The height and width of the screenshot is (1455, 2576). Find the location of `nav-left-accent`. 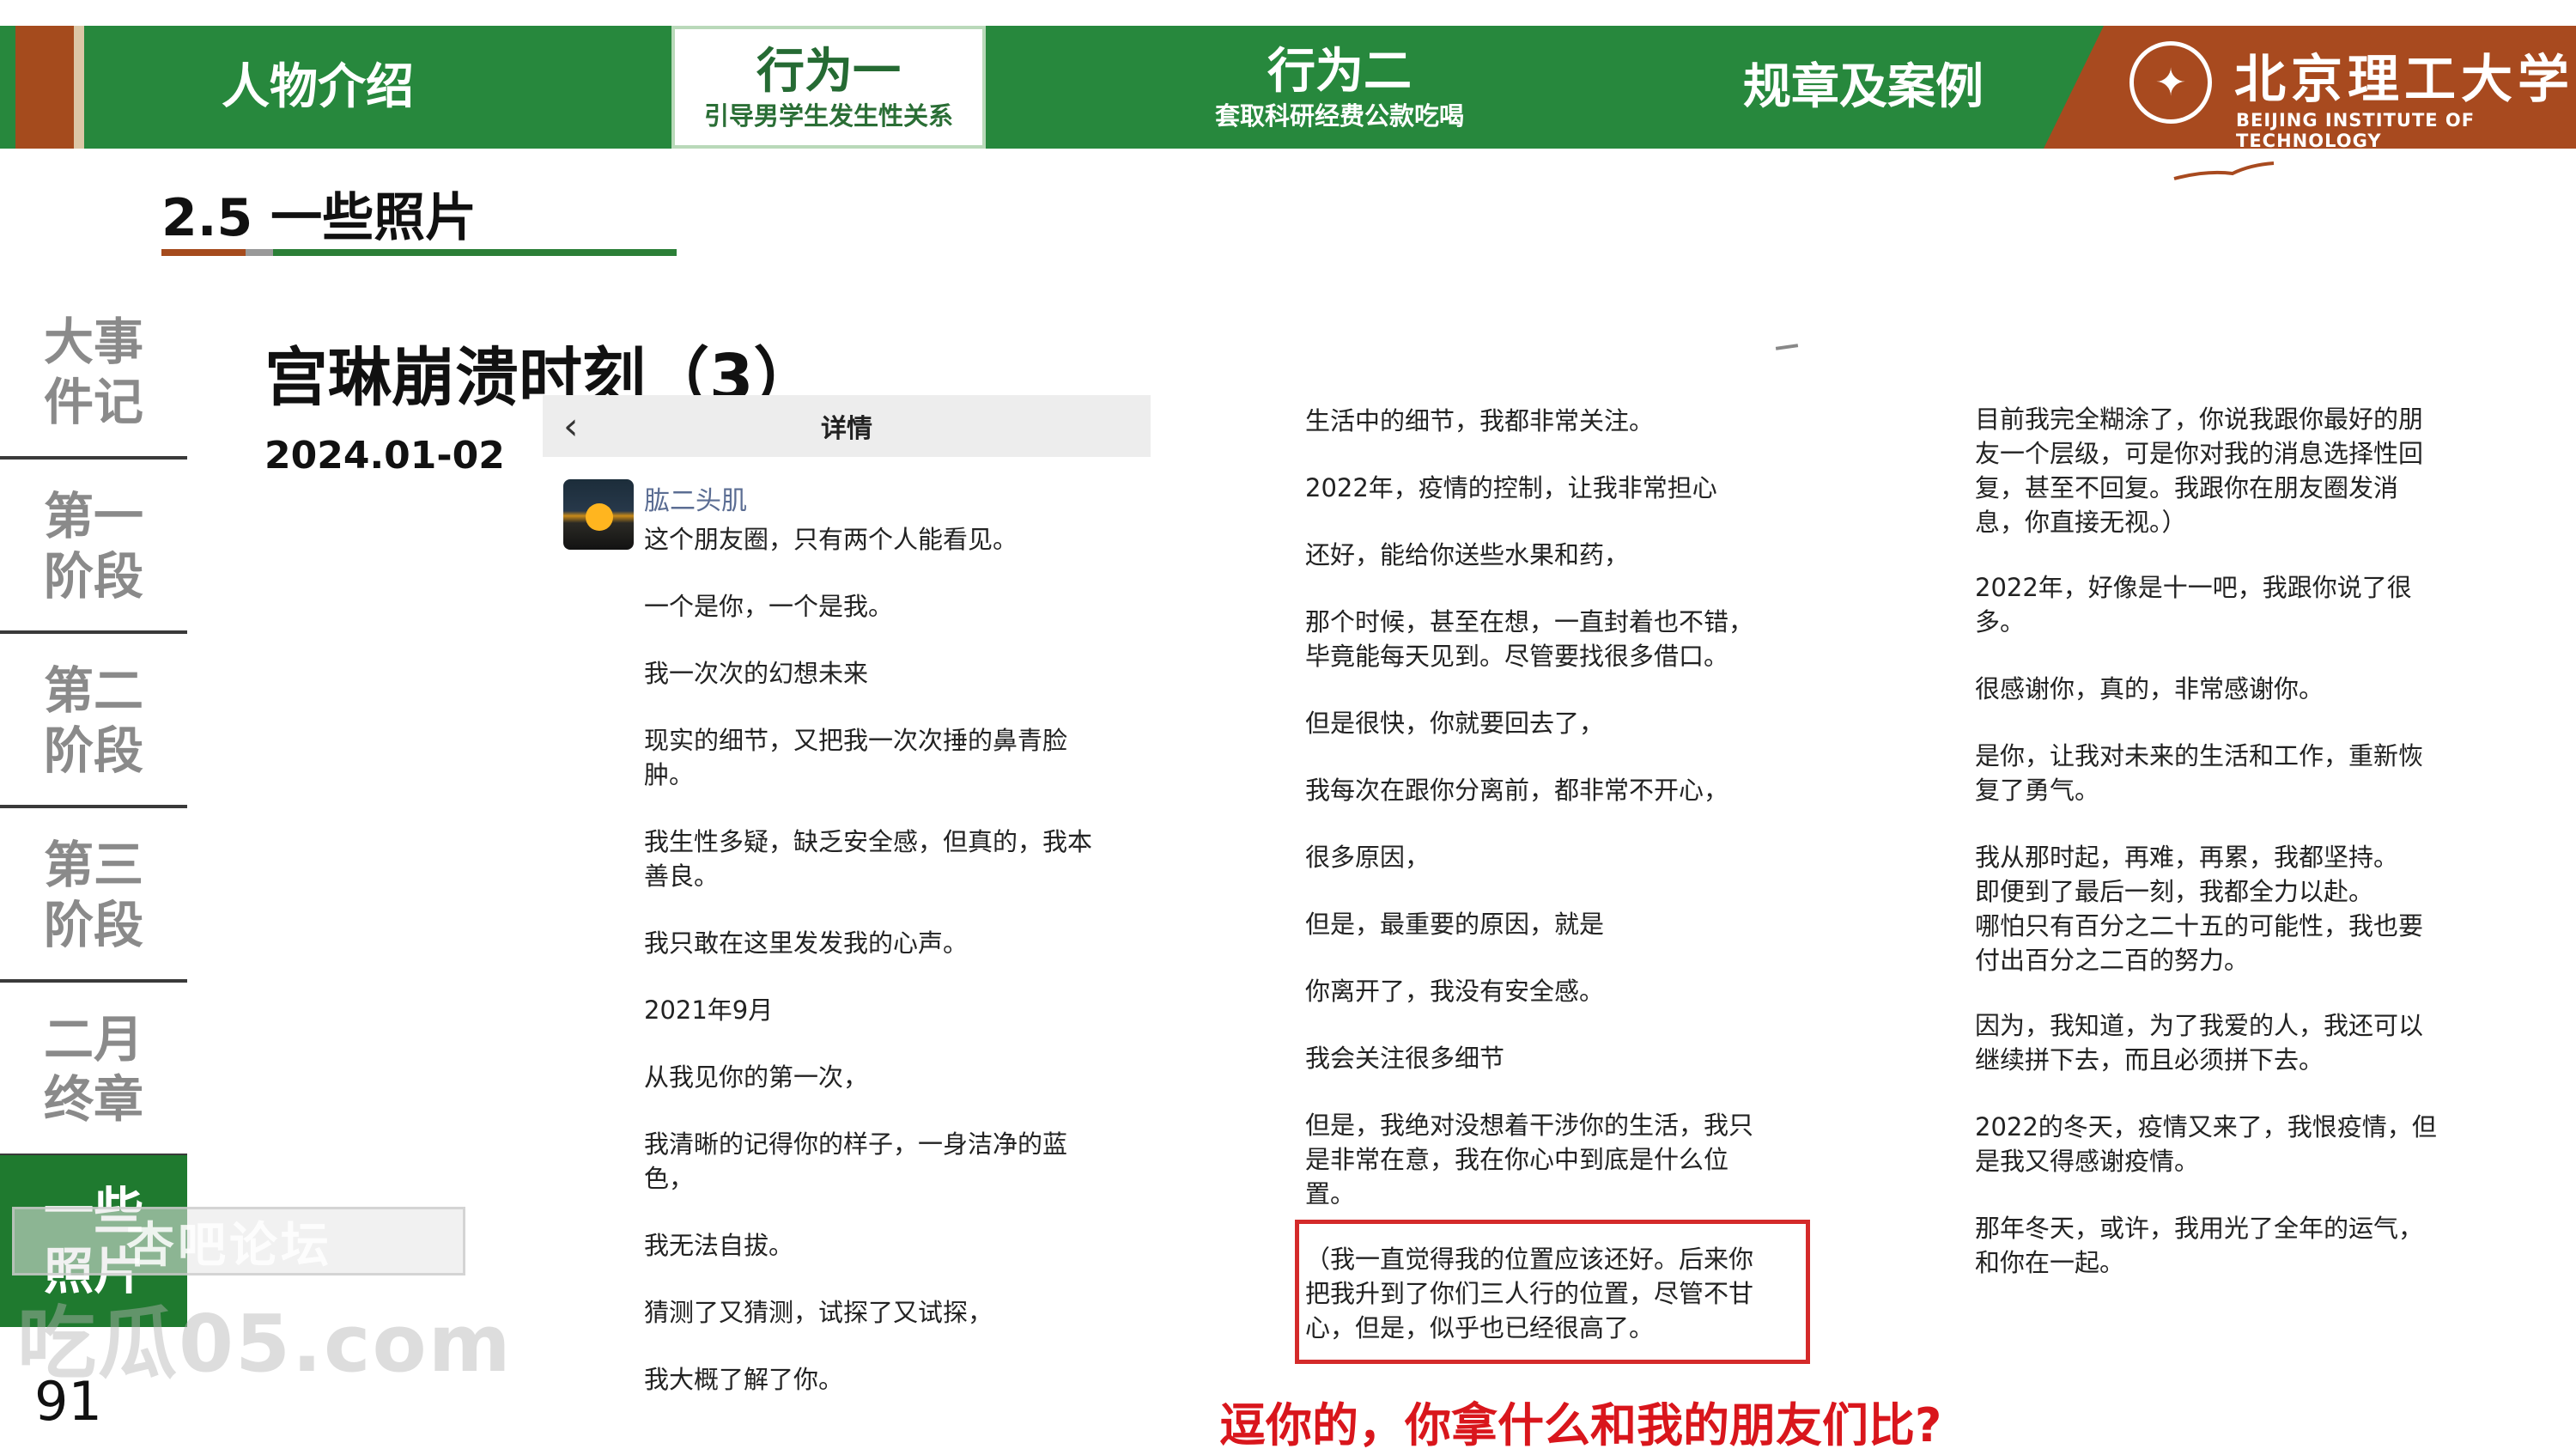

nav-left-accent is located at coordinates (44, 87).